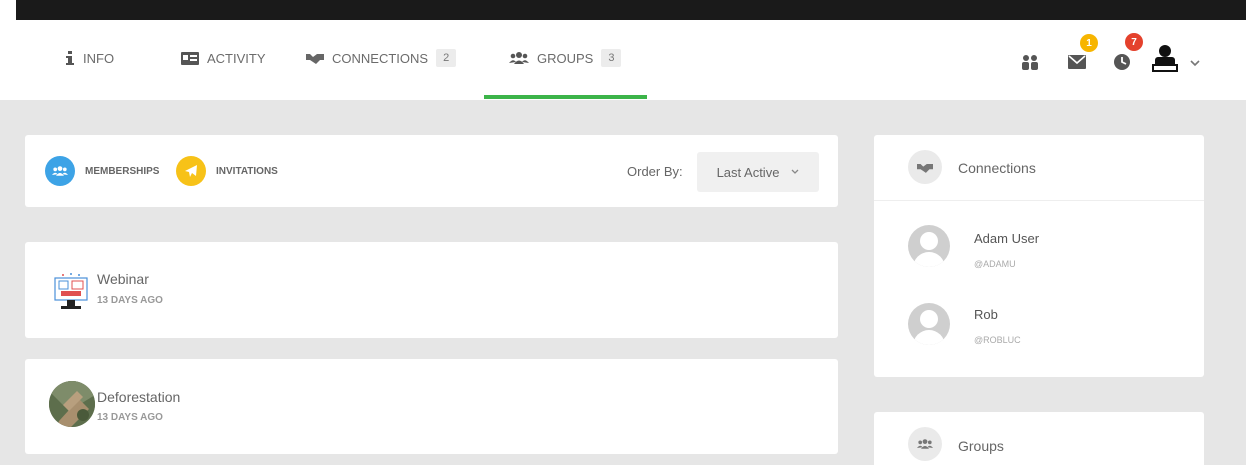 The height and width of the screenshot is (465, 1246). I want to click on envelope-icon, so click(1077, 64).